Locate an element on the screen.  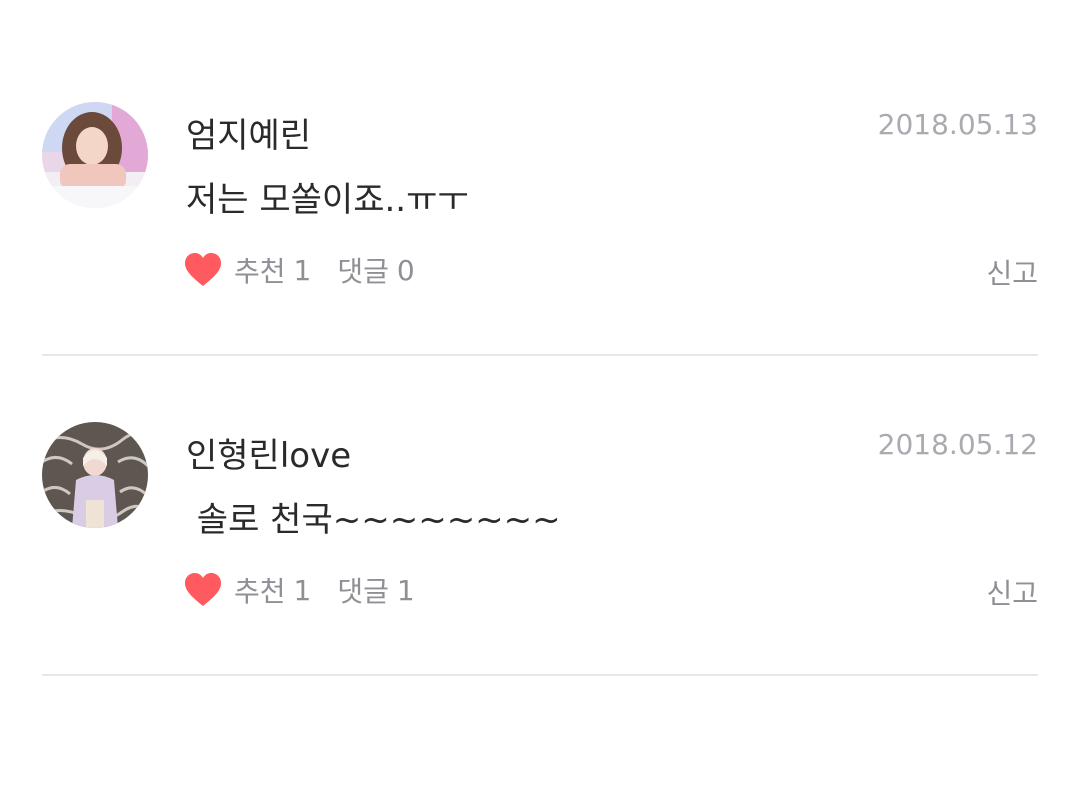
reply-count: 1 is located at coordinates (405, 590).